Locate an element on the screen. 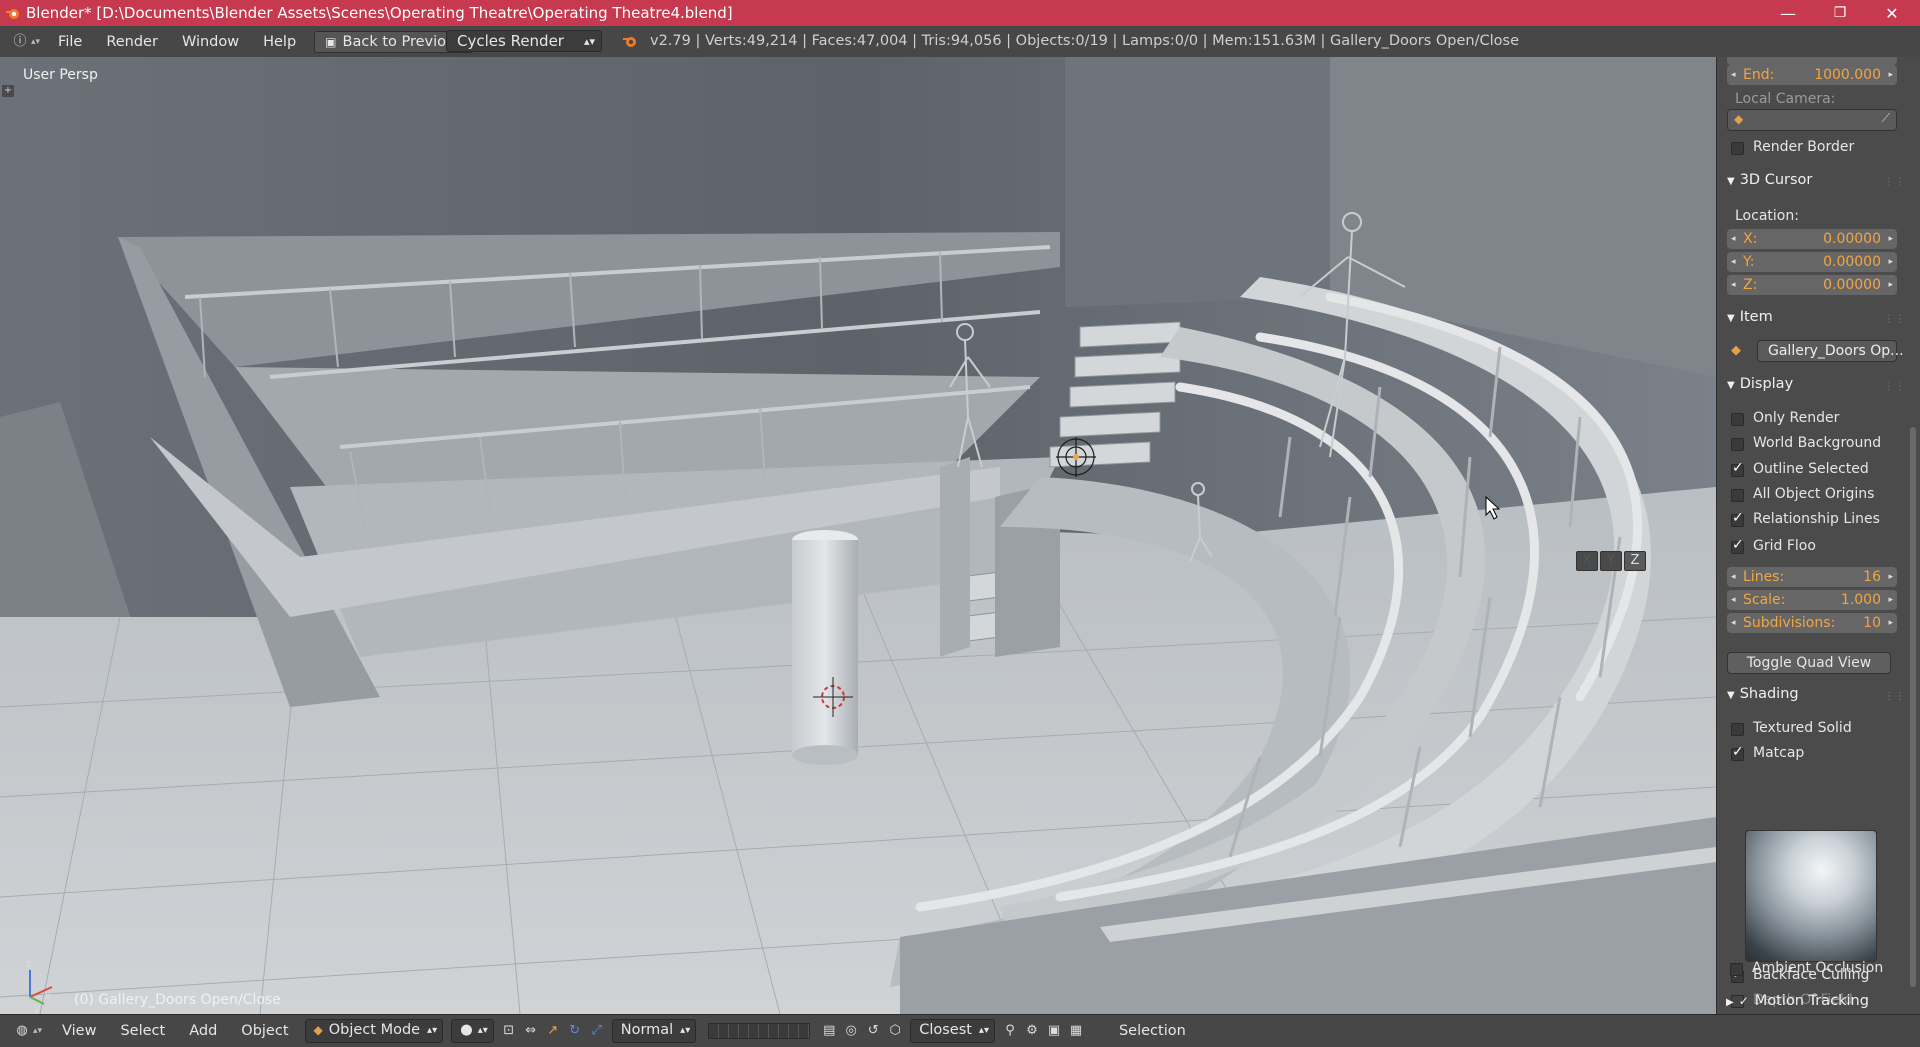  editor-type-info-icon: ⓘ is located at coordinates (20, 42).